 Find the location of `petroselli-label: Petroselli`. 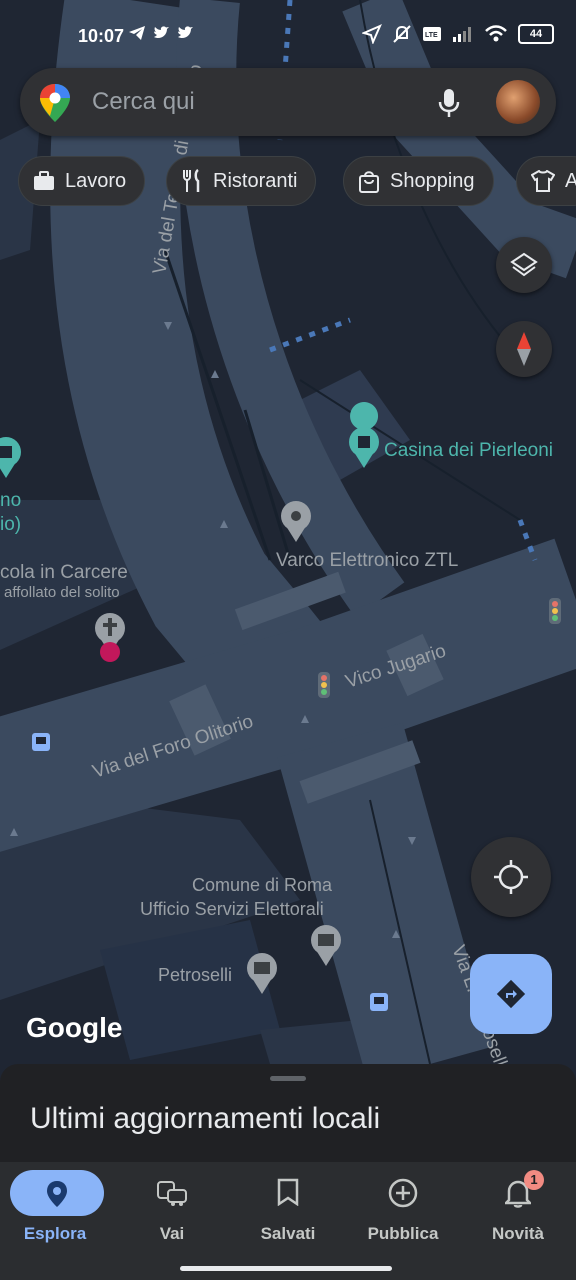

petroselli-label: Petroselli is located at coordinates (195, 975).